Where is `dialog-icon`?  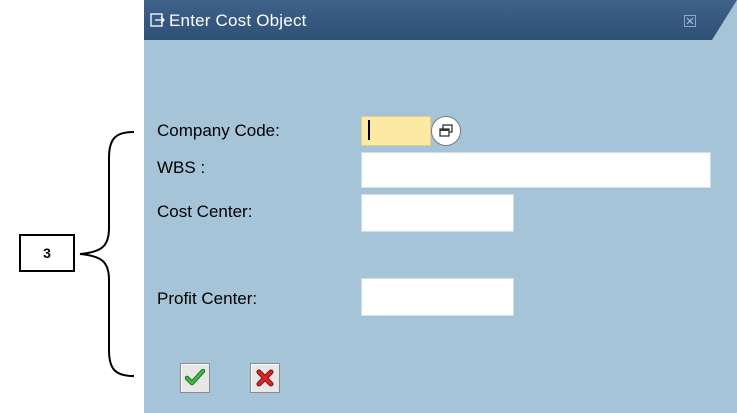
dialog-icon is located at coordinates (157, 20).